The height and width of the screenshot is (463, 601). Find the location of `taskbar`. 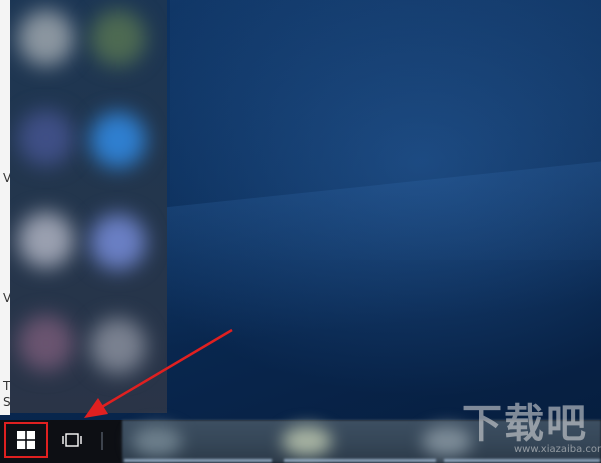

taskbar is located at coordinates (300, 441).